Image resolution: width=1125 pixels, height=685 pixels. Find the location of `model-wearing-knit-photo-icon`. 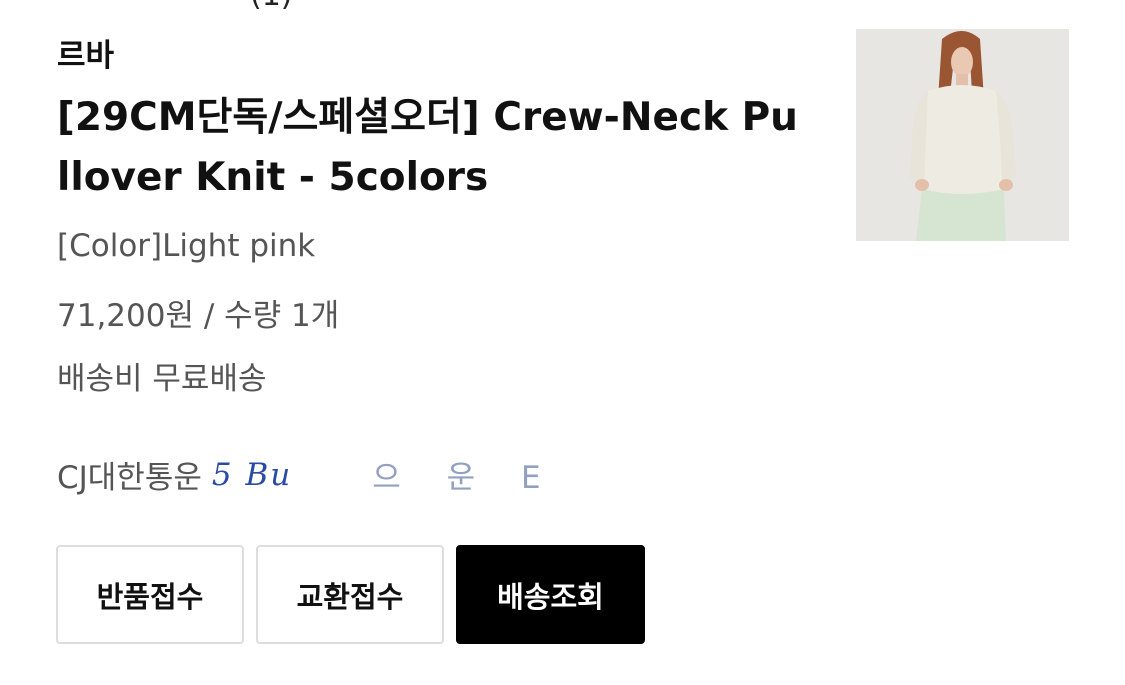

model-wearing-knit-photo-icon is located at coordinates (962, 135).